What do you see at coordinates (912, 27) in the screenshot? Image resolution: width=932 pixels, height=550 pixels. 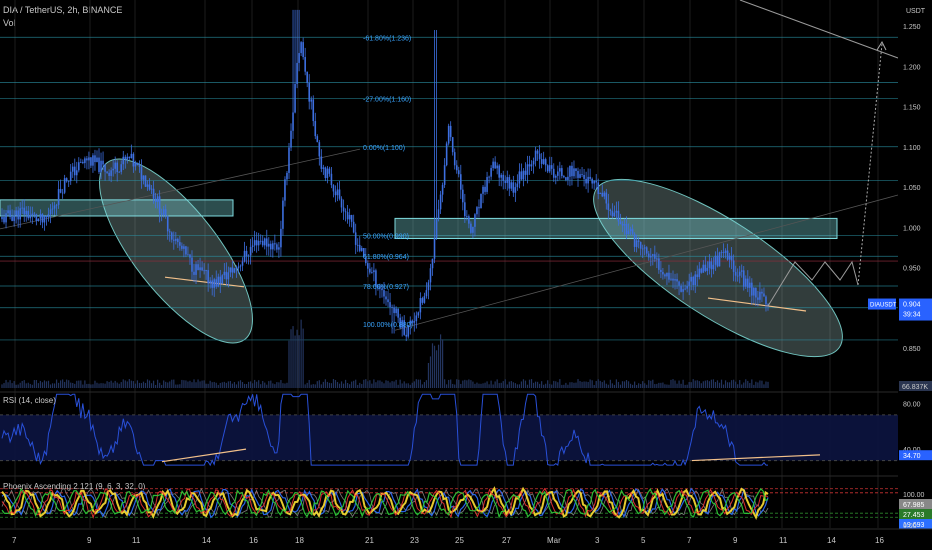 I see `price-tick: 1.250` at bounding box center [912, 27].